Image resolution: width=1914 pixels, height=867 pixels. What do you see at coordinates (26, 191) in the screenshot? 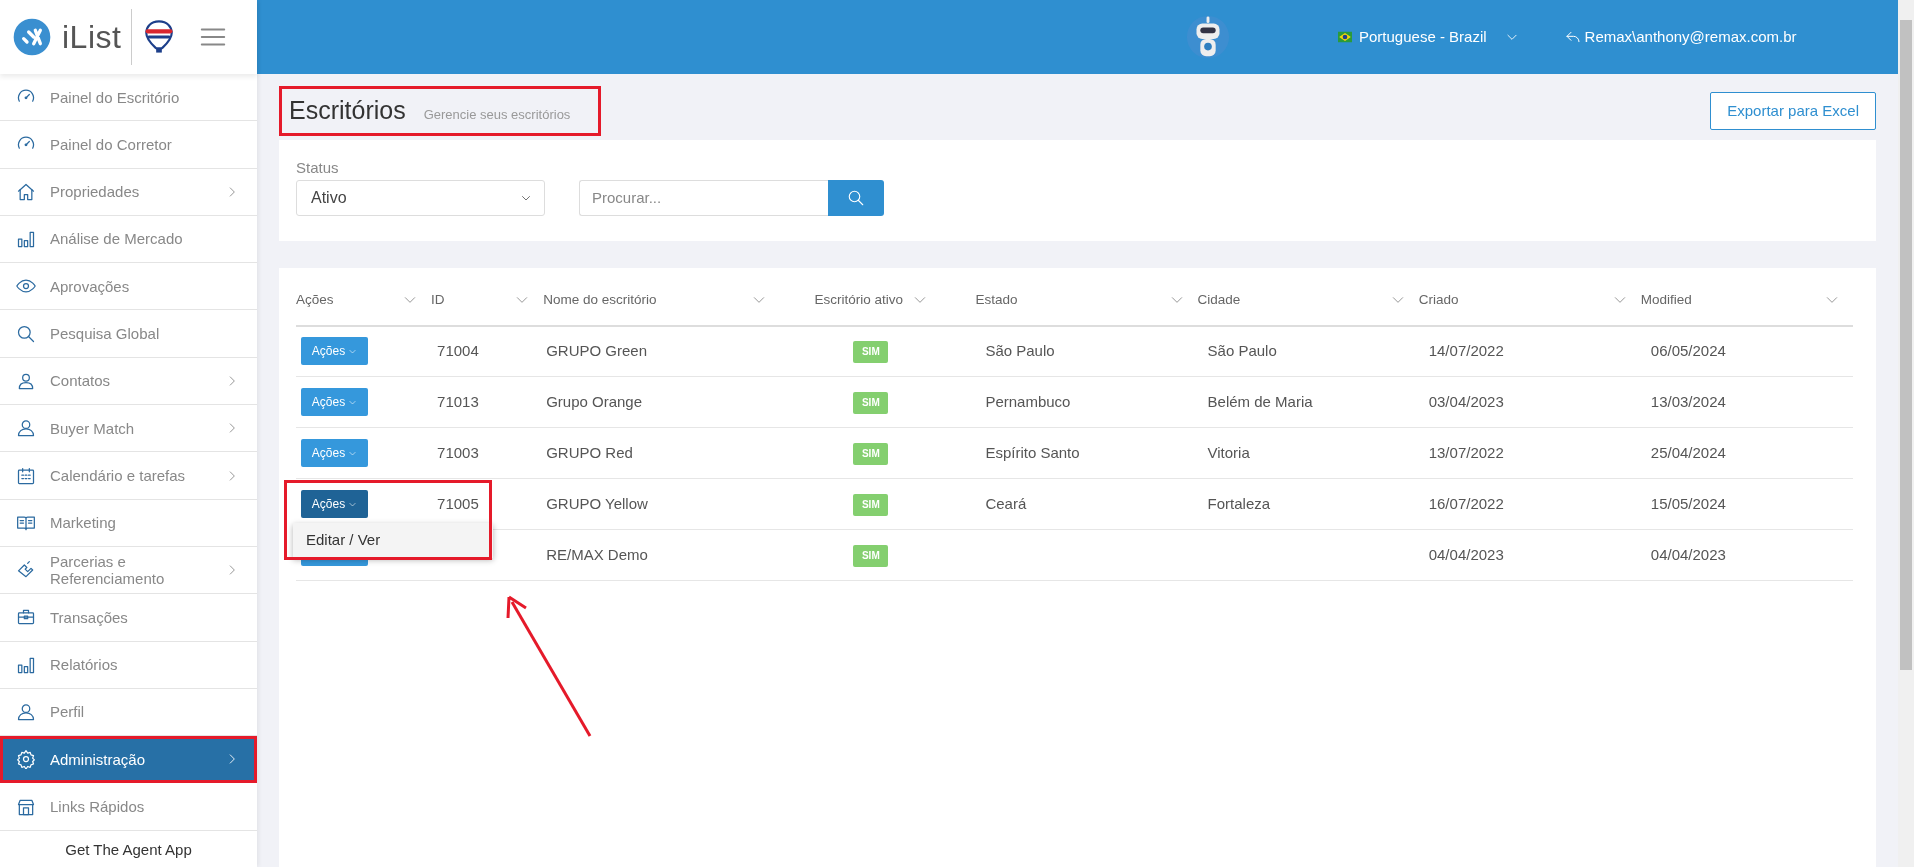
I see `home-icon` at bounding box center [26, 191].